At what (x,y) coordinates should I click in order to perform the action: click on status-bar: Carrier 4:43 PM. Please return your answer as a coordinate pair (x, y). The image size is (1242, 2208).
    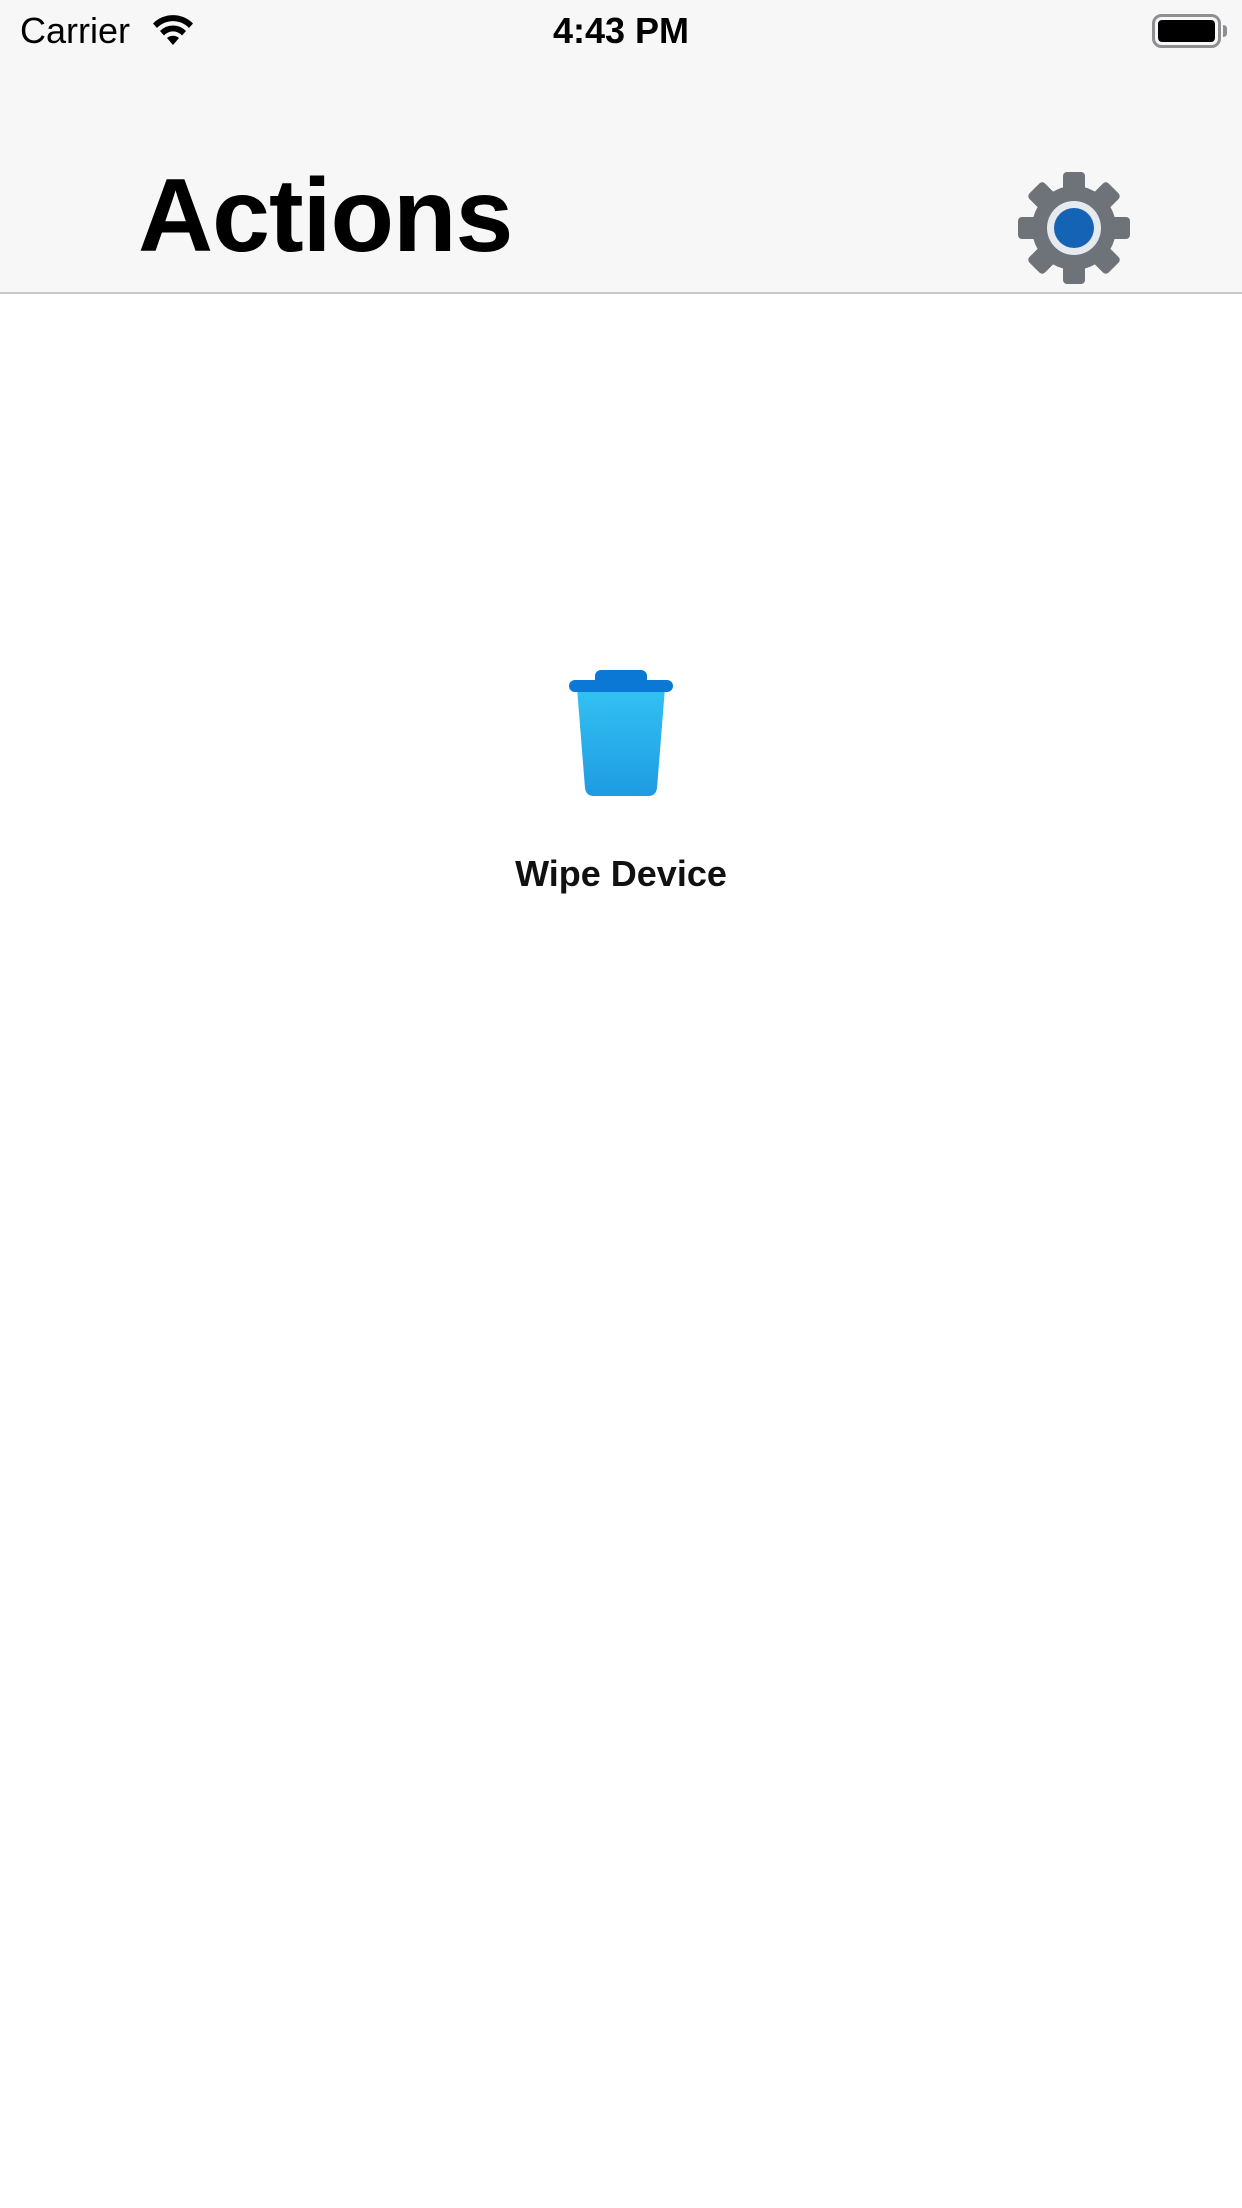
    Looking at the image, I should click on (621, 31).